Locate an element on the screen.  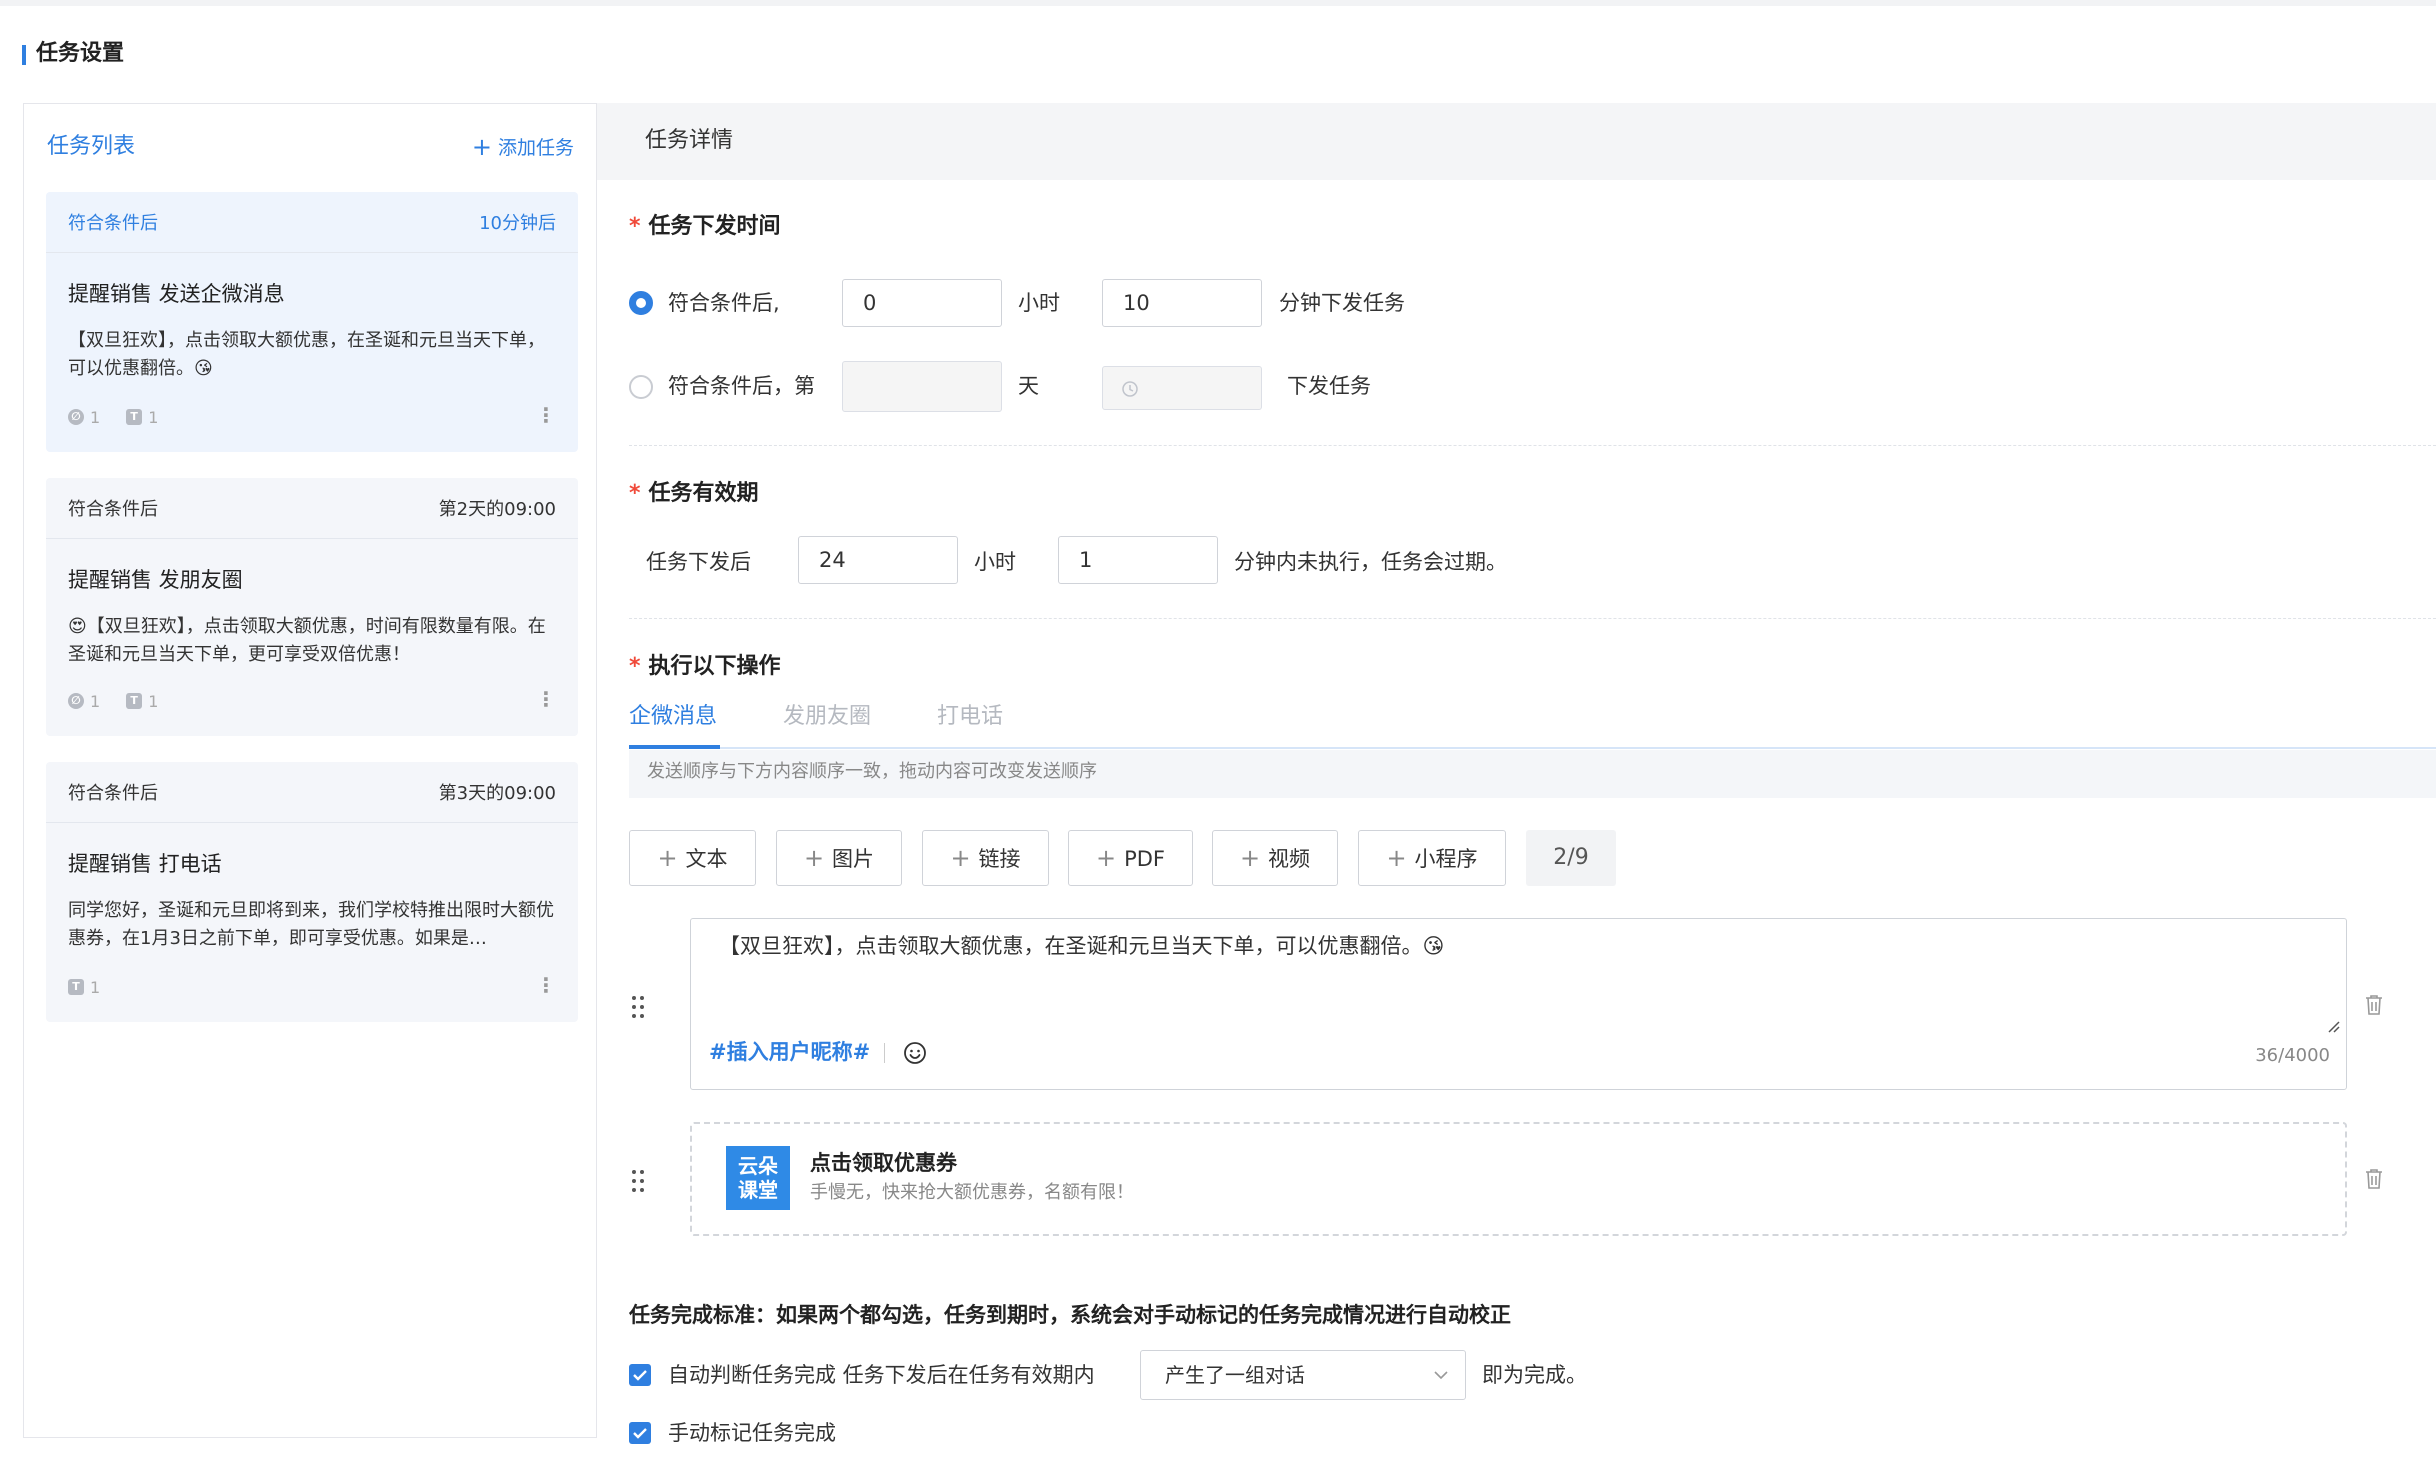
add-image-button: + 图片 is located at coordinates (839, 858).